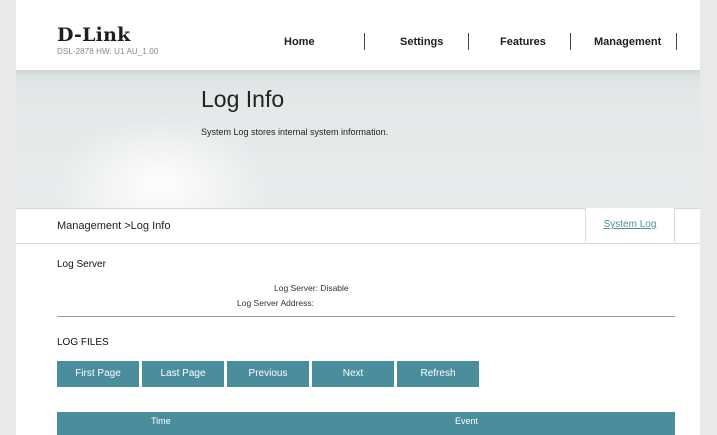 This screenshot has width=717, height=435. I want to click on nav-features: Features, so click(523, 42).